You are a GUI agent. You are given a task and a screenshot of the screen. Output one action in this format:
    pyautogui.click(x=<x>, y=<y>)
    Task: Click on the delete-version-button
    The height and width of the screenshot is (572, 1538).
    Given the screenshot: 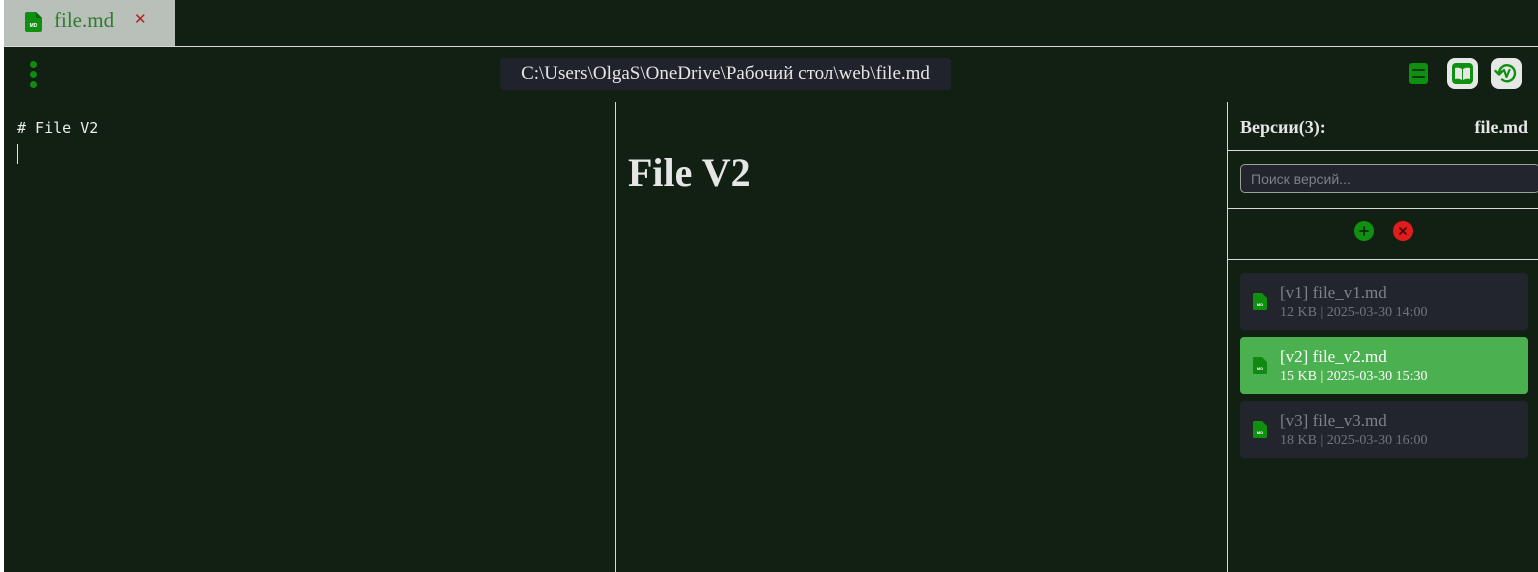 What is the action you would take?
    pyautogui.click(x=1403, y=231)
    